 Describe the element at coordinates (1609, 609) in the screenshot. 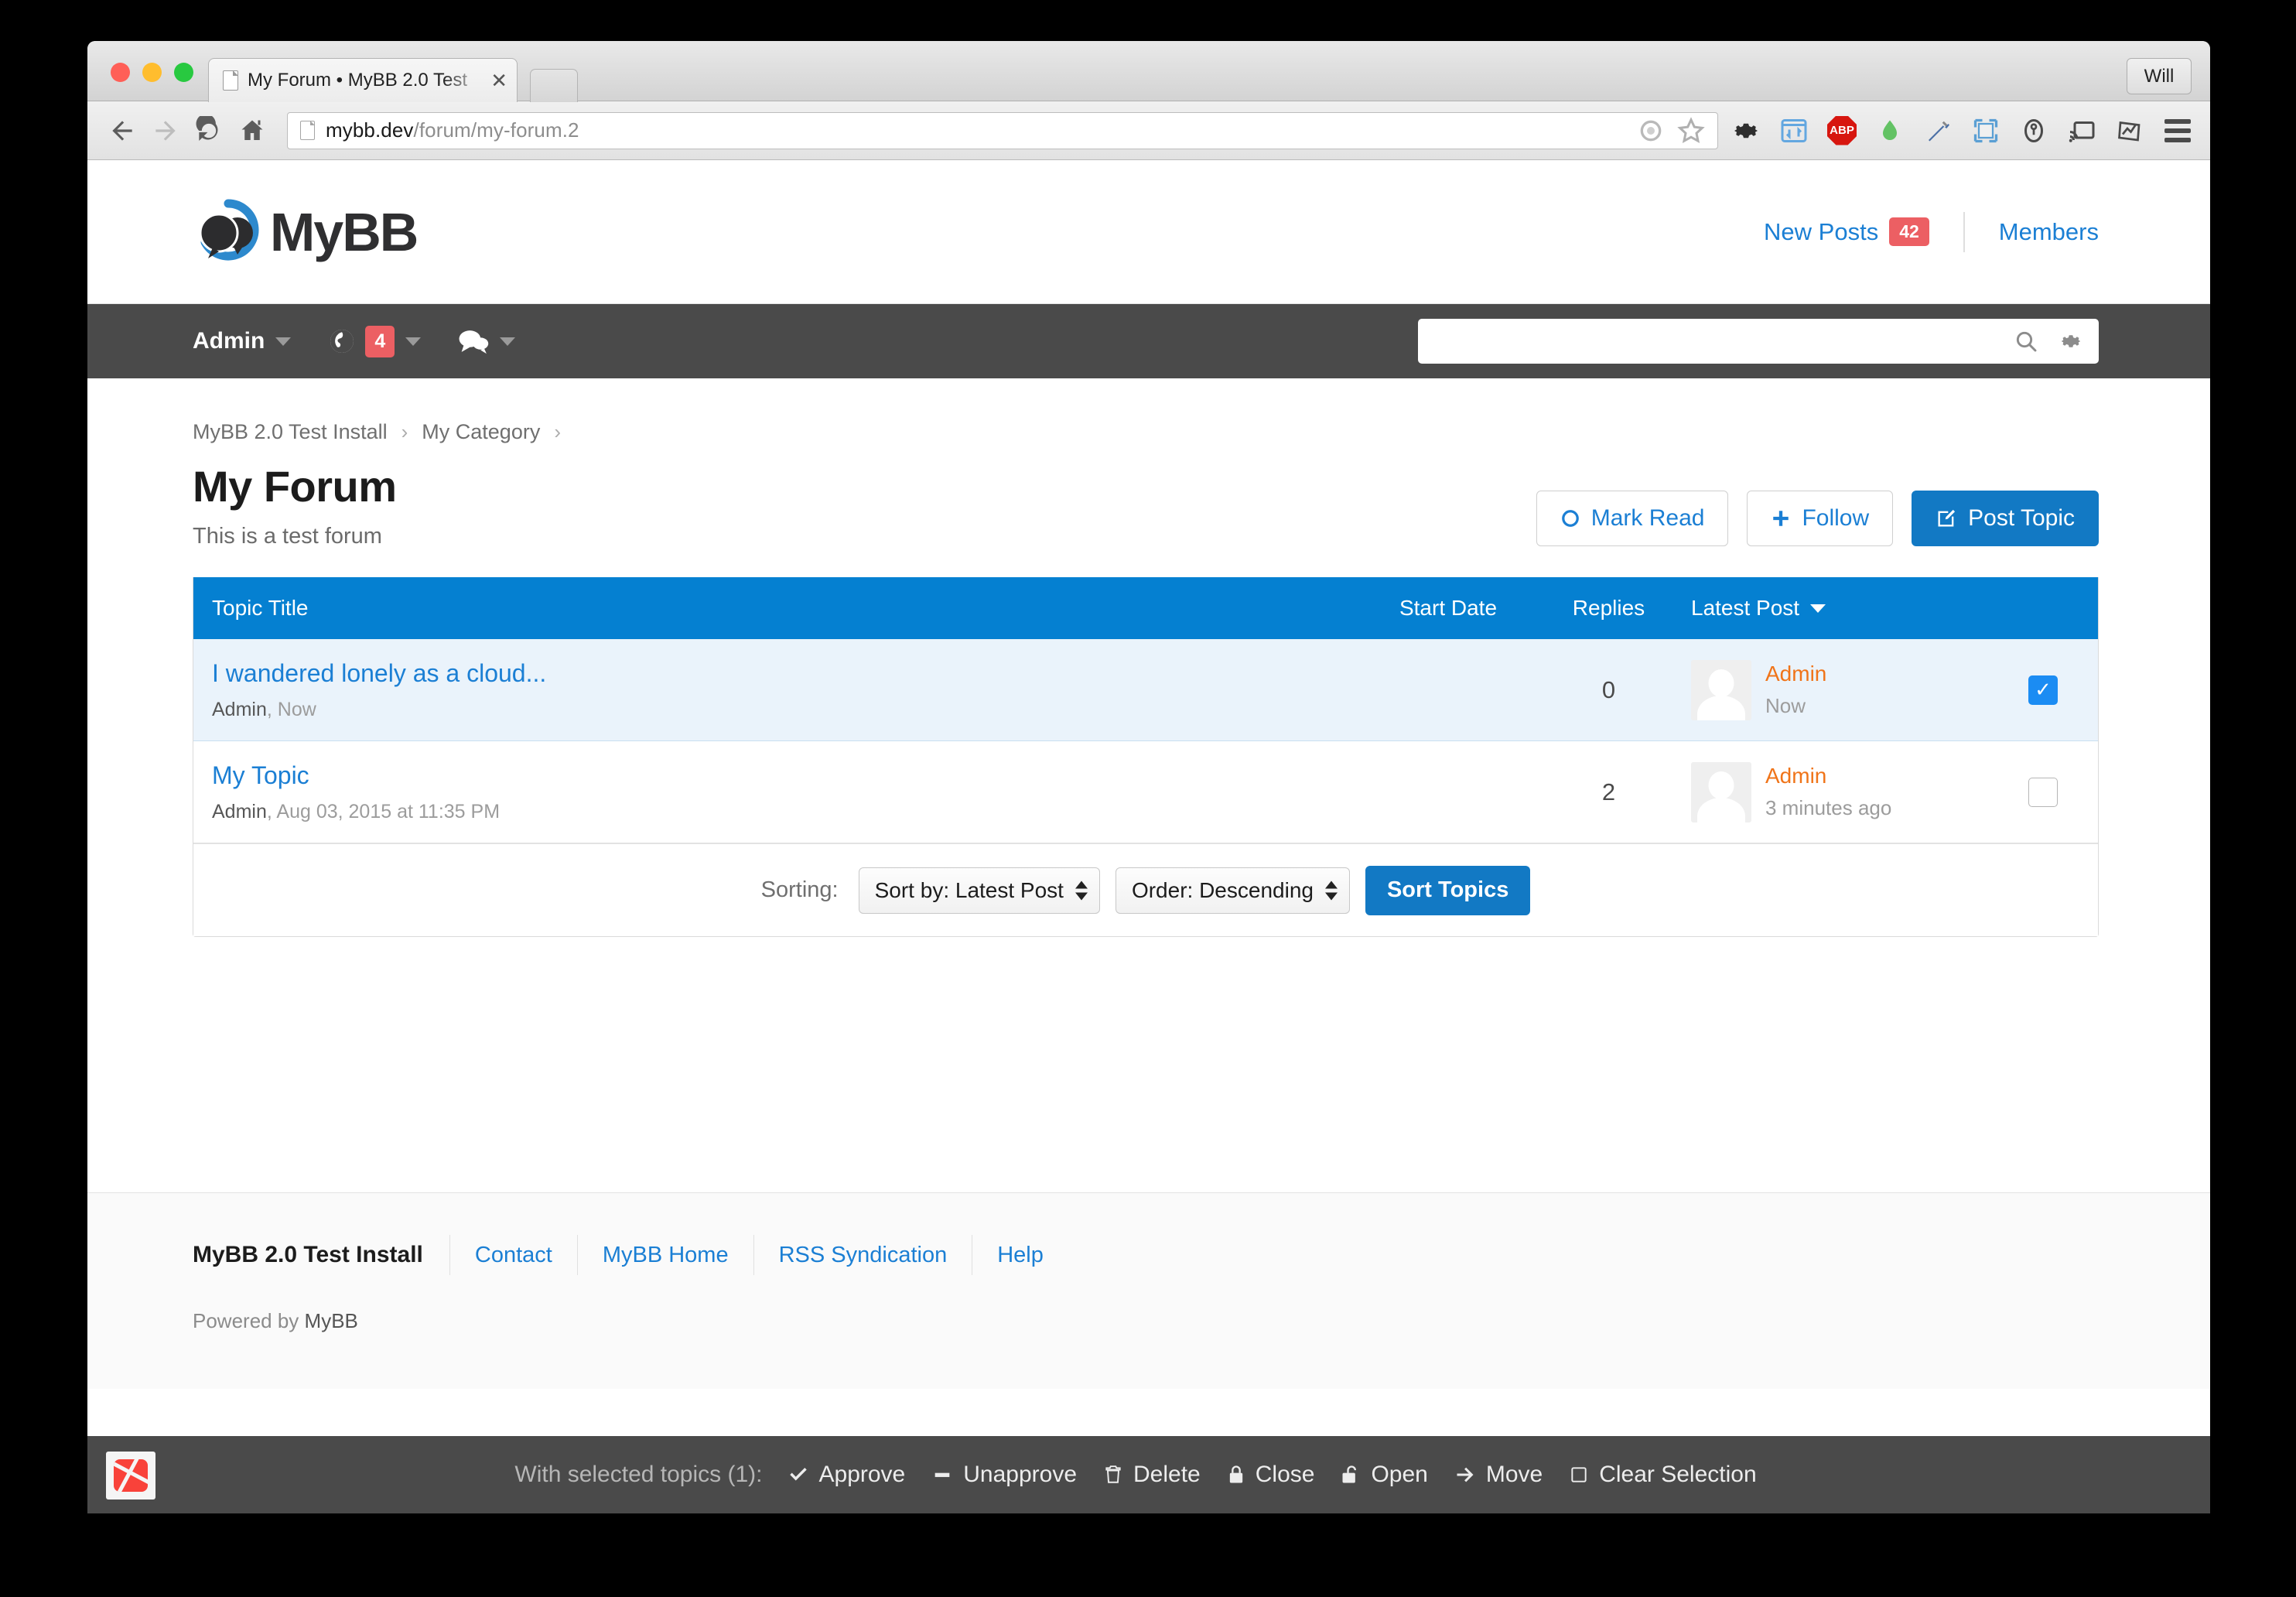

I see `column-header-replies: Replies` at that location.